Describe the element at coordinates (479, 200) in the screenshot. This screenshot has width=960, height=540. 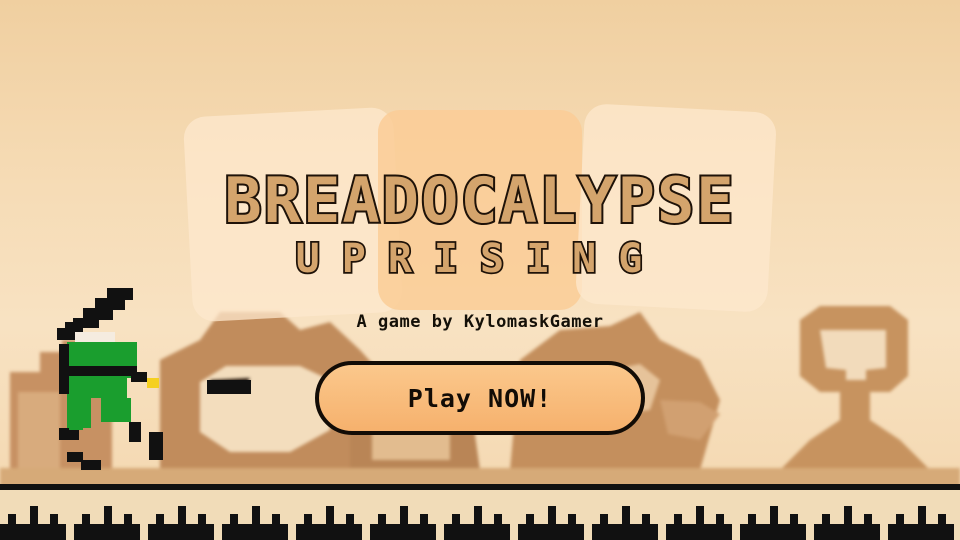
I see `game-title: BREADOCALYPSE` at that location.